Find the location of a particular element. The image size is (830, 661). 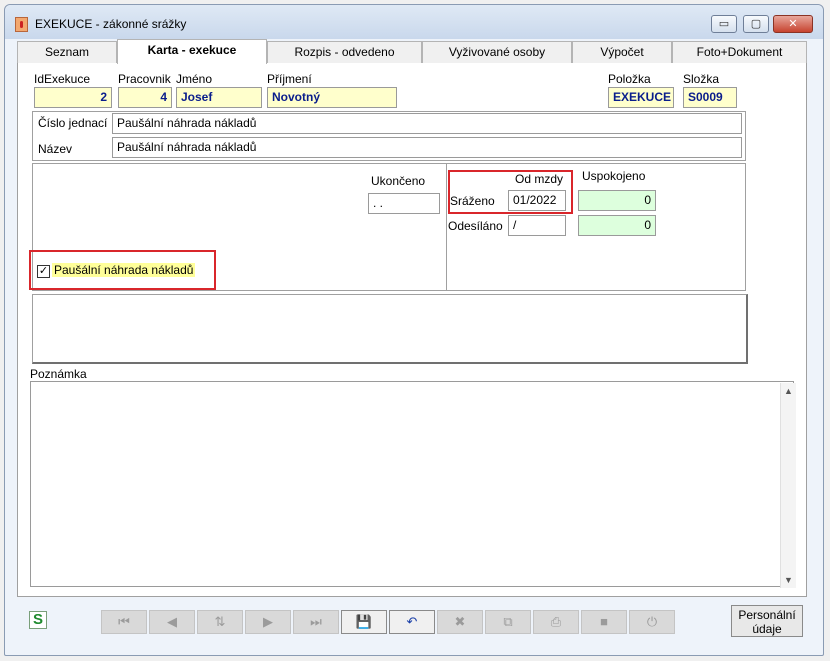

scroll-down-icon: ▼ is located at coordinates (788, 580).